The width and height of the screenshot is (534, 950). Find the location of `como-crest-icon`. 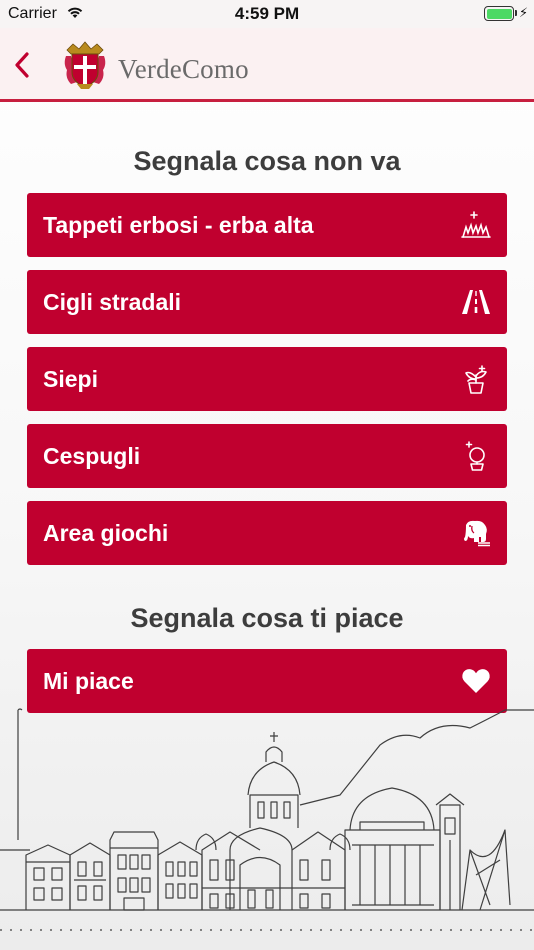

como-crest-icon is located at coordinates (85, 65).